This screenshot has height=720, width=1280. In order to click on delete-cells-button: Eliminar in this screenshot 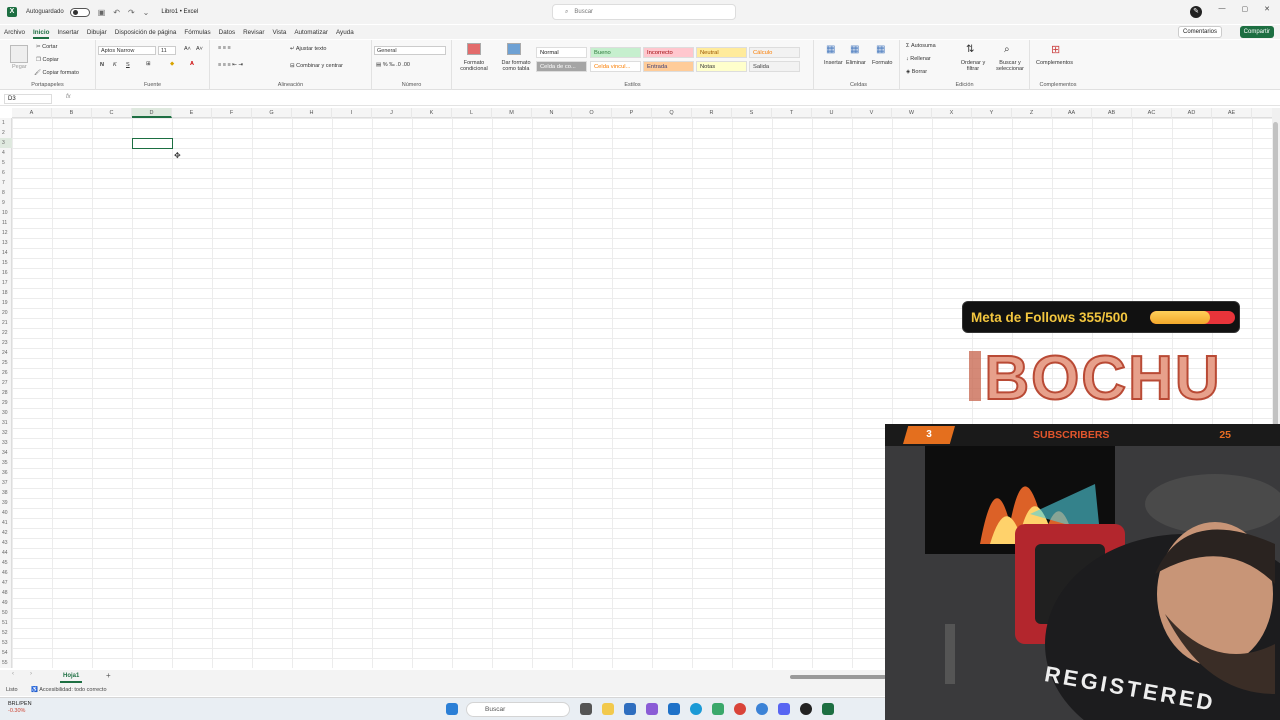, I will do `click(856, 63)`.